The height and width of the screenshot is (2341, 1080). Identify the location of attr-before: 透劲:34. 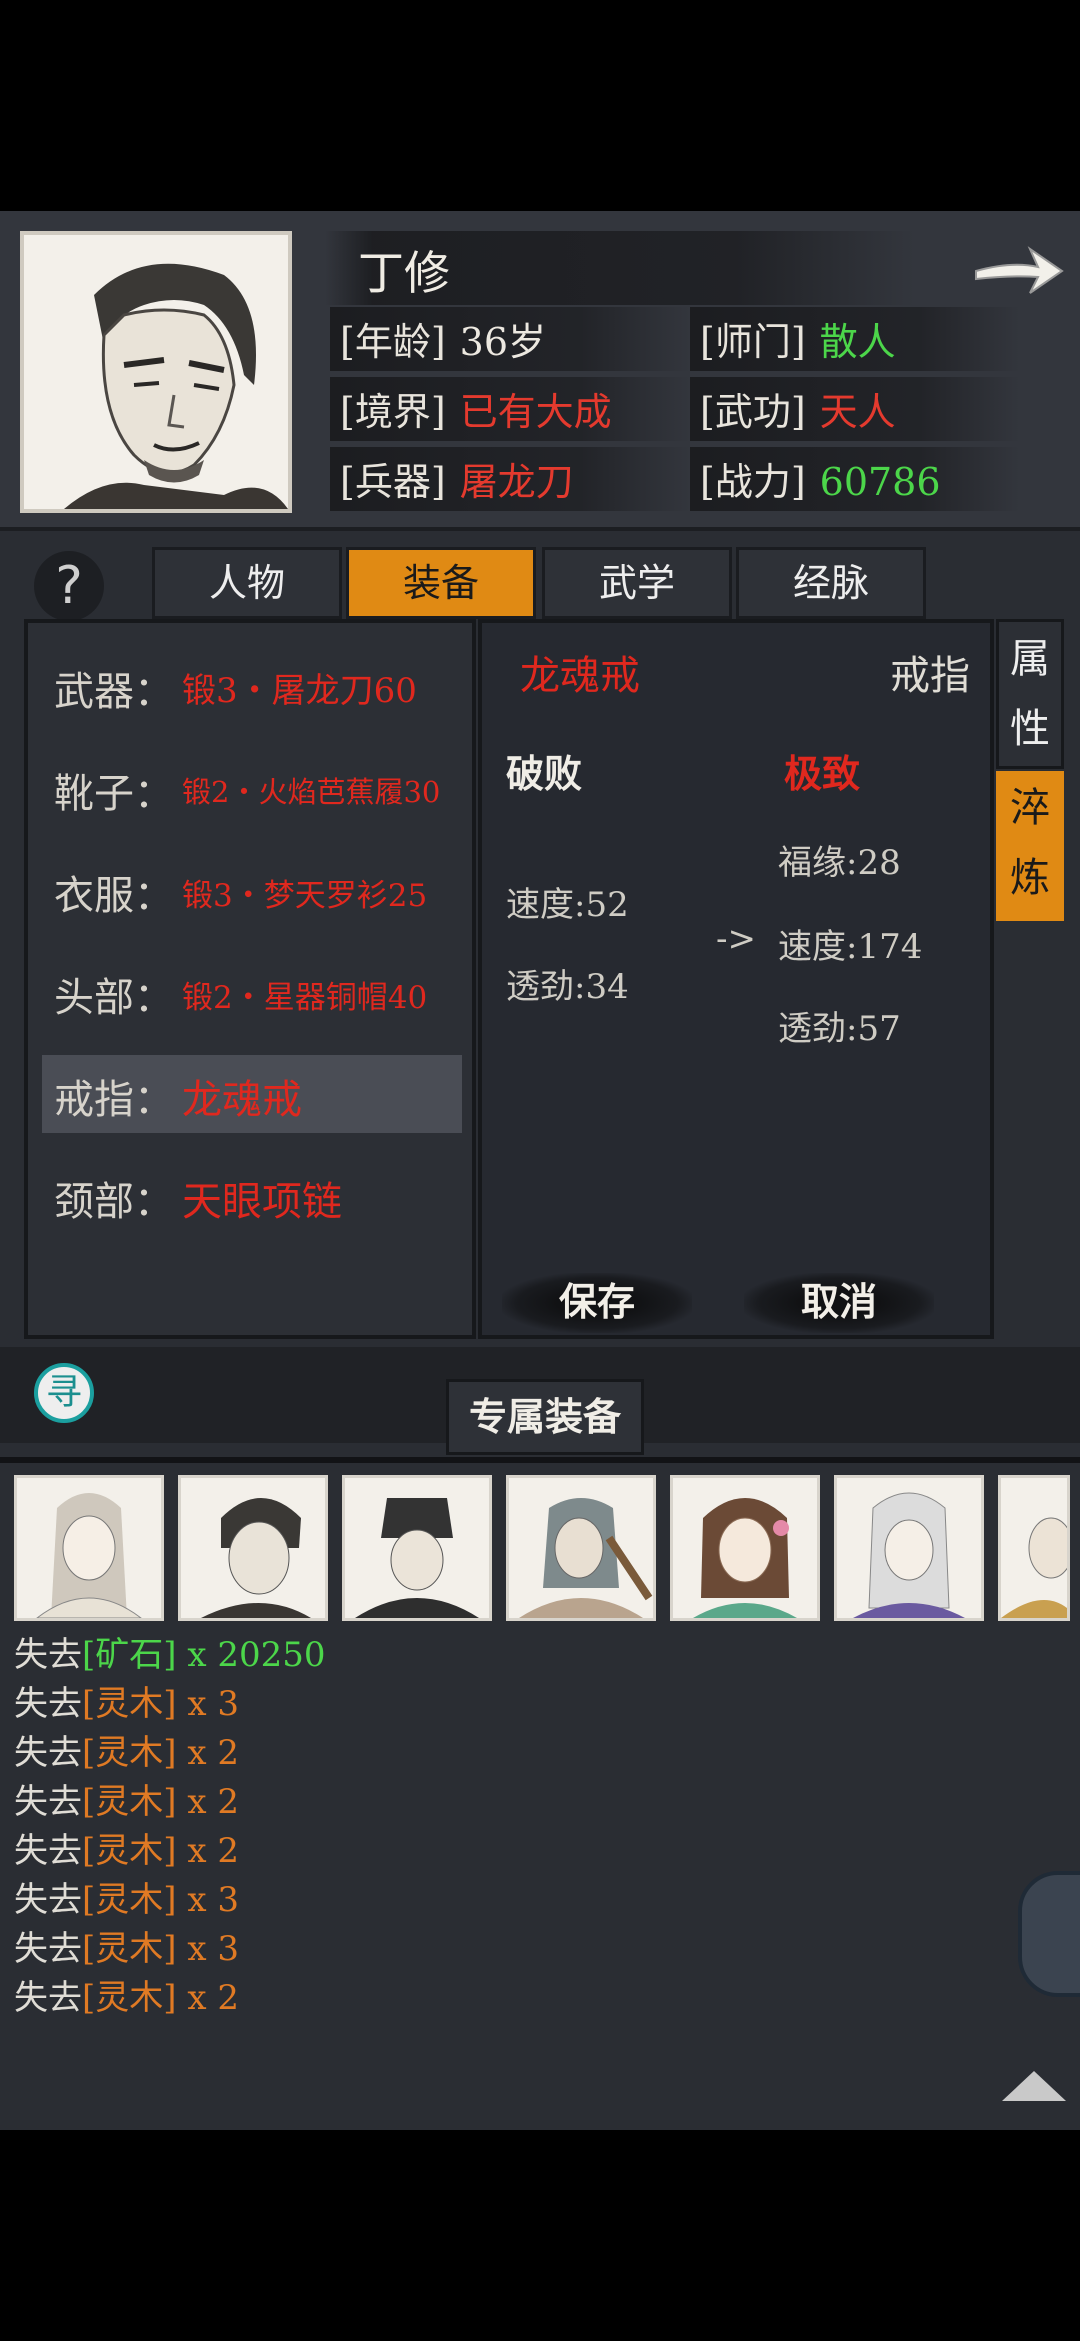
(567, 987).